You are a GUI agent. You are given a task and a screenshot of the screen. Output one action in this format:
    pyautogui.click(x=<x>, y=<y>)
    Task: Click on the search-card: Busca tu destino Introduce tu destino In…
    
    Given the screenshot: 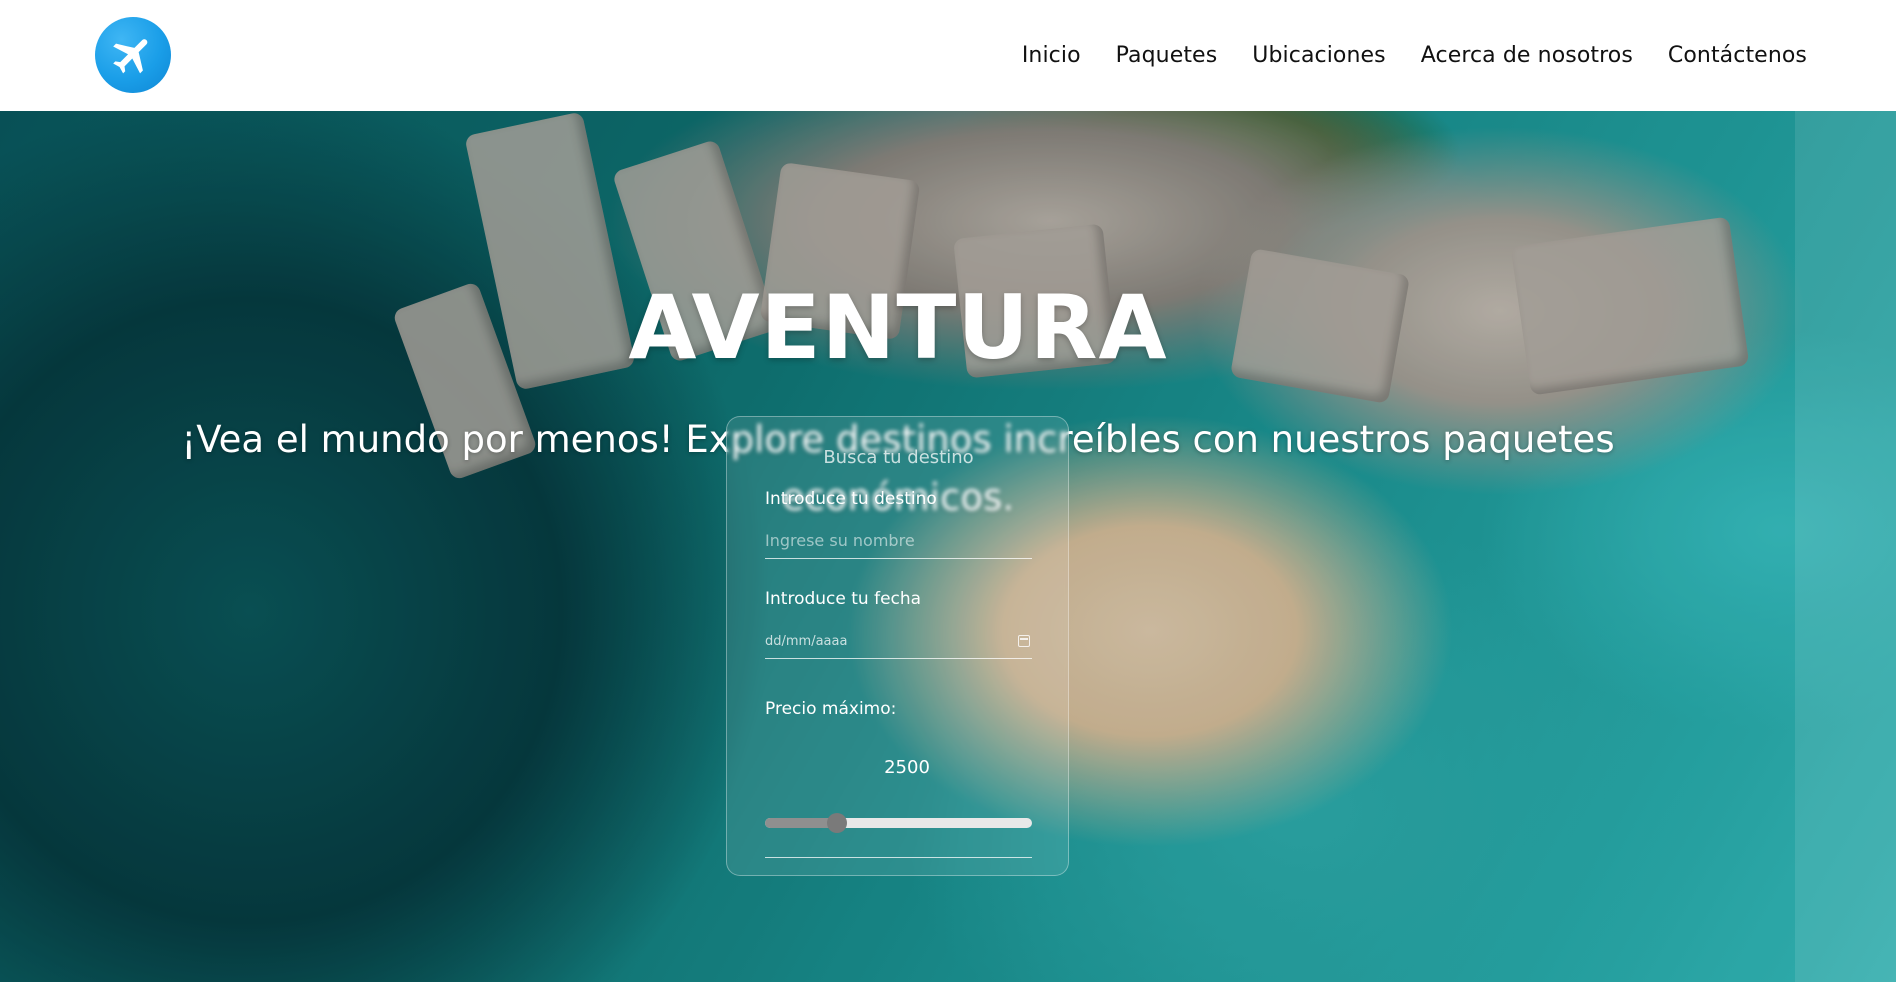 What is the action you would take?
    pyautogui.click(x=897, y=646)
    